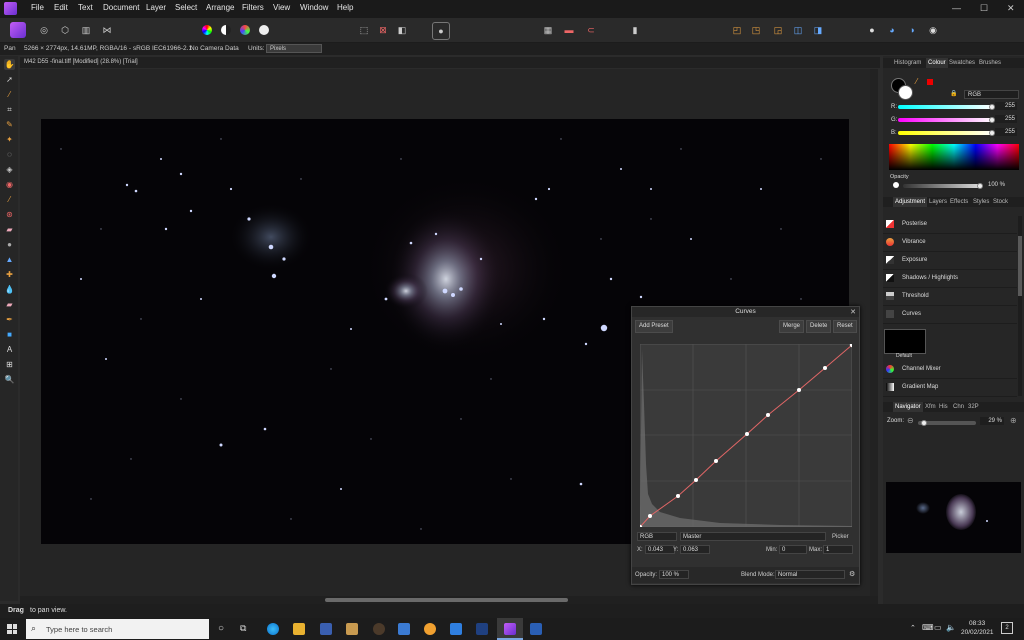 This screenshot has height=640, width=1024. What do you see at coordinates (9, 379) in the screenshot?
I see `zoom-tool-icon: 🔍` at bounding box center [9, 379].